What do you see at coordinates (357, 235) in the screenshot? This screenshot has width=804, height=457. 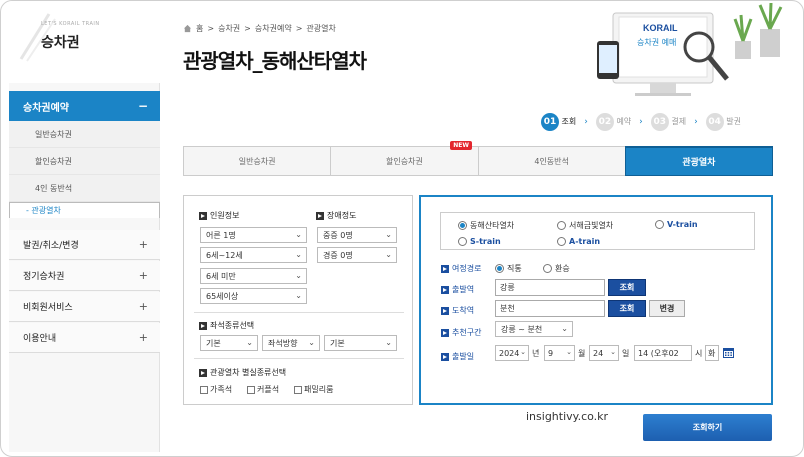 I see `severe-disability-select: 중증 0명 ⌄` at bounding box center [357, 235].